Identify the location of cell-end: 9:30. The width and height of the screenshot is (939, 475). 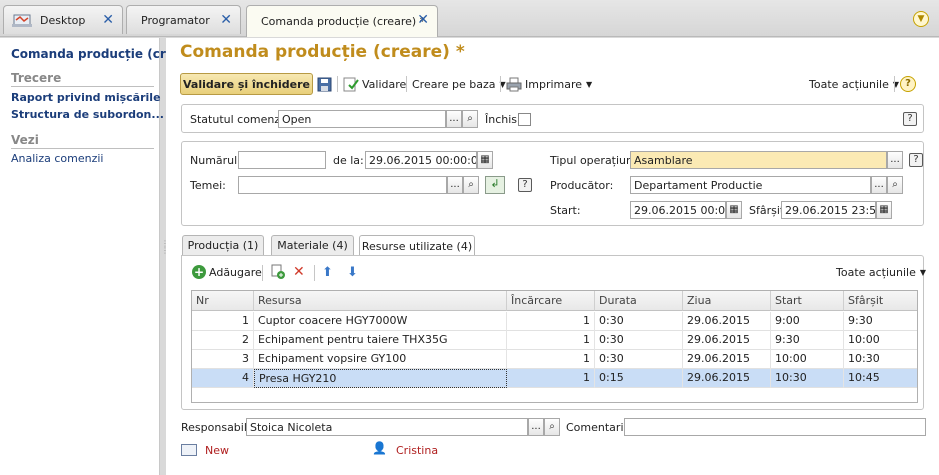
(860, 320).